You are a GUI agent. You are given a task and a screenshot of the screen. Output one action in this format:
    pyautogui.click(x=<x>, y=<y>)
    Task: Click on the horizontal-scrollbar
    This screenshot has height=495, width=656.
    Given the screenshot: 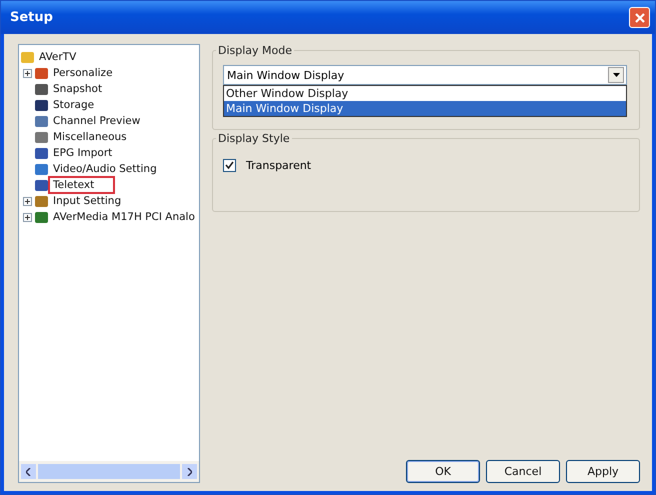 What is the action you would take?
    pyautogui.click(x=109, y=471)
    